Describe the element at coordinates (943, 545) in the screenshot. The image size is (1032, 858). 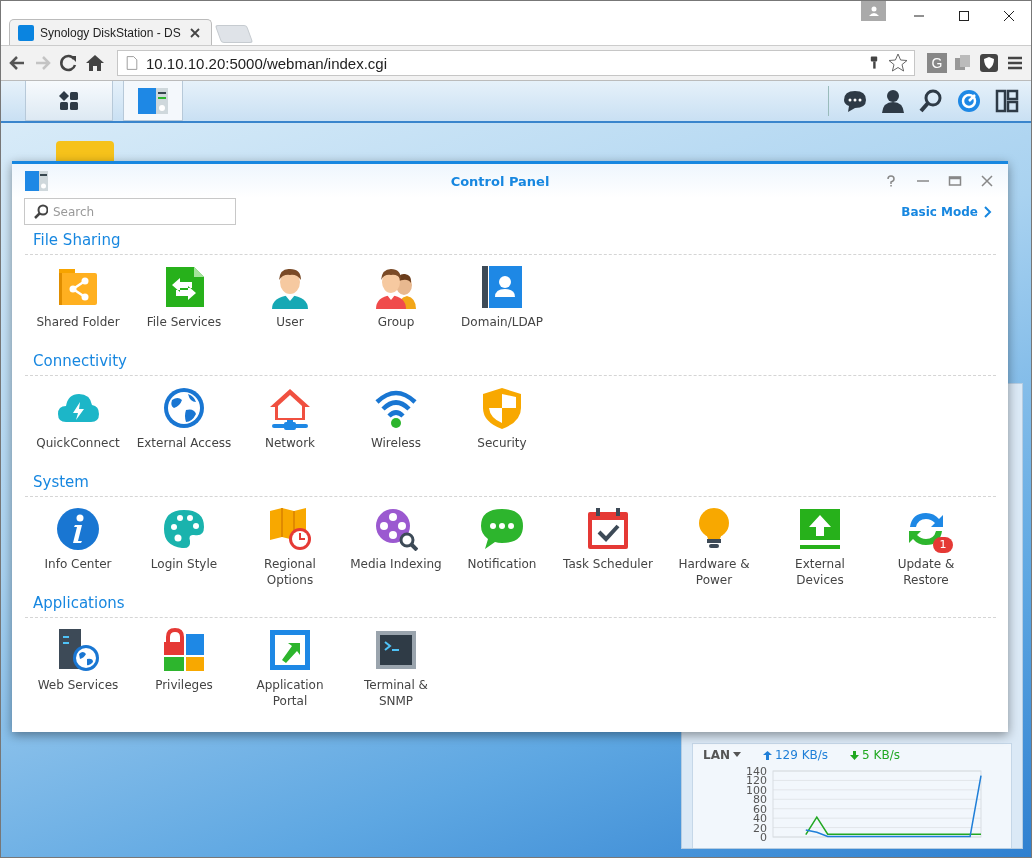
I see `notification-badge: 1` at that location.